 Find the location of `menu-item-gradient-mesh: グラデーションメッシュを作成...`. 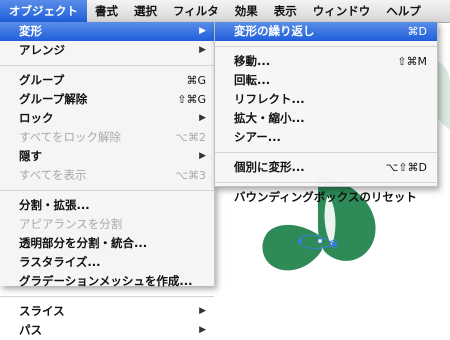

menu-item-gradient-mesh: グラデーションメッシュを作成... is located at coordinates (107, 281).